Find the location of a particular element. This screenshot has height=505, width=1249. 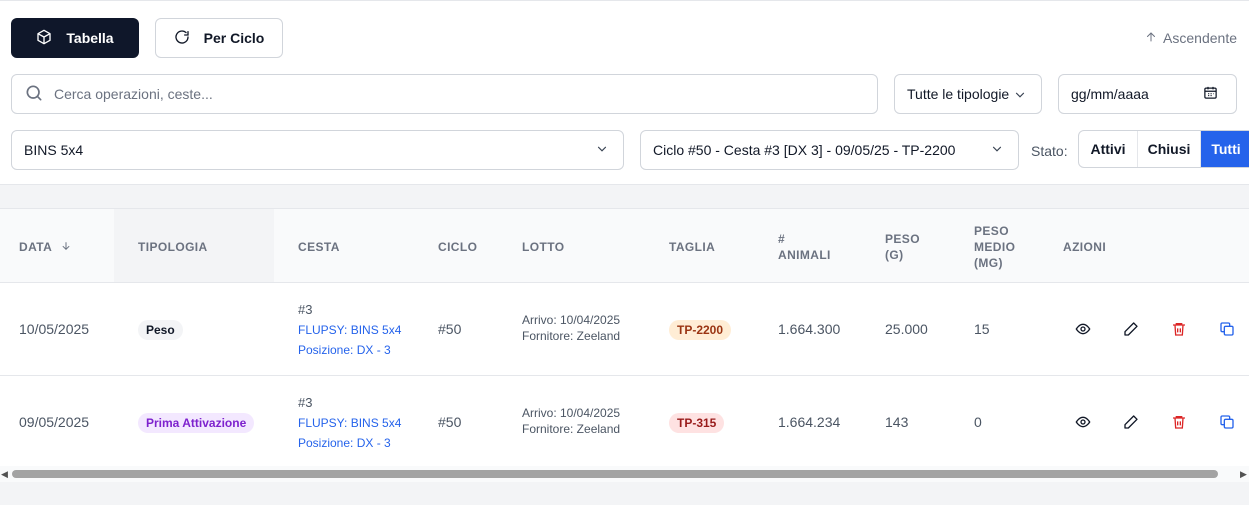

search-field is located at coordinates (444, 94).